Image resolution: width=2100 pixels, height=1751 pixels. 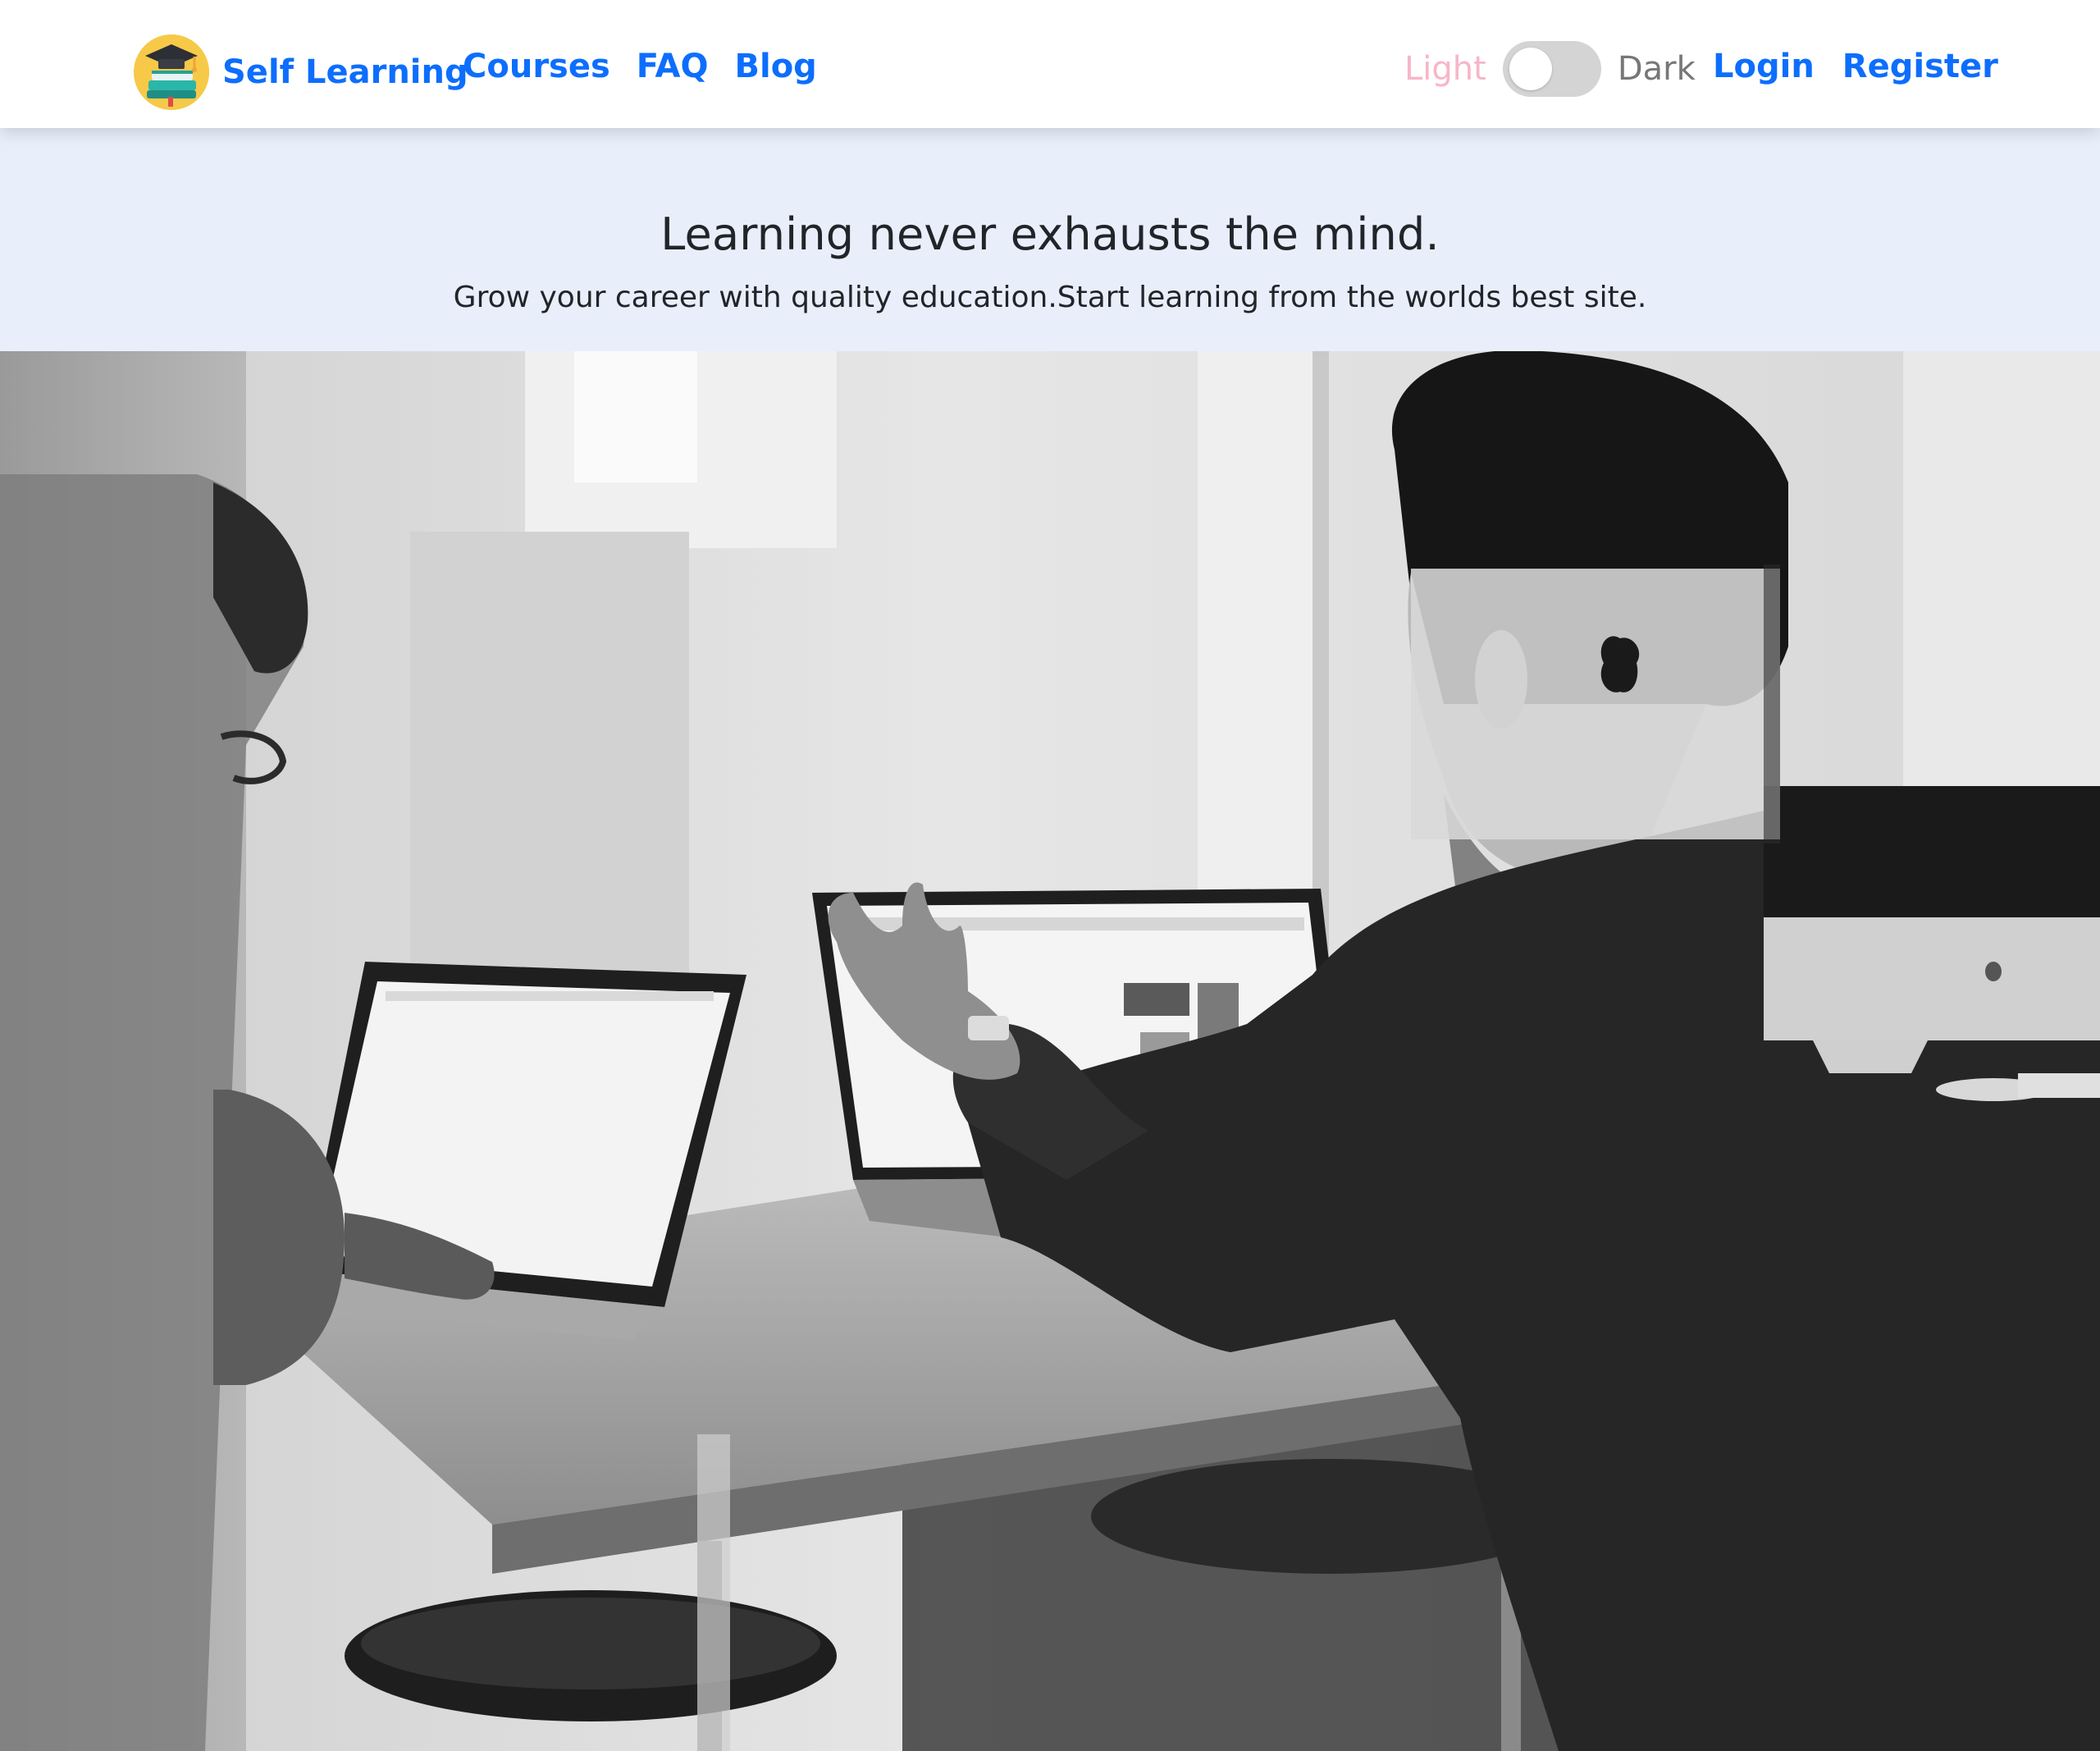 I want to click on nav-faq-link: FAQ, so click(x=673, y=66).